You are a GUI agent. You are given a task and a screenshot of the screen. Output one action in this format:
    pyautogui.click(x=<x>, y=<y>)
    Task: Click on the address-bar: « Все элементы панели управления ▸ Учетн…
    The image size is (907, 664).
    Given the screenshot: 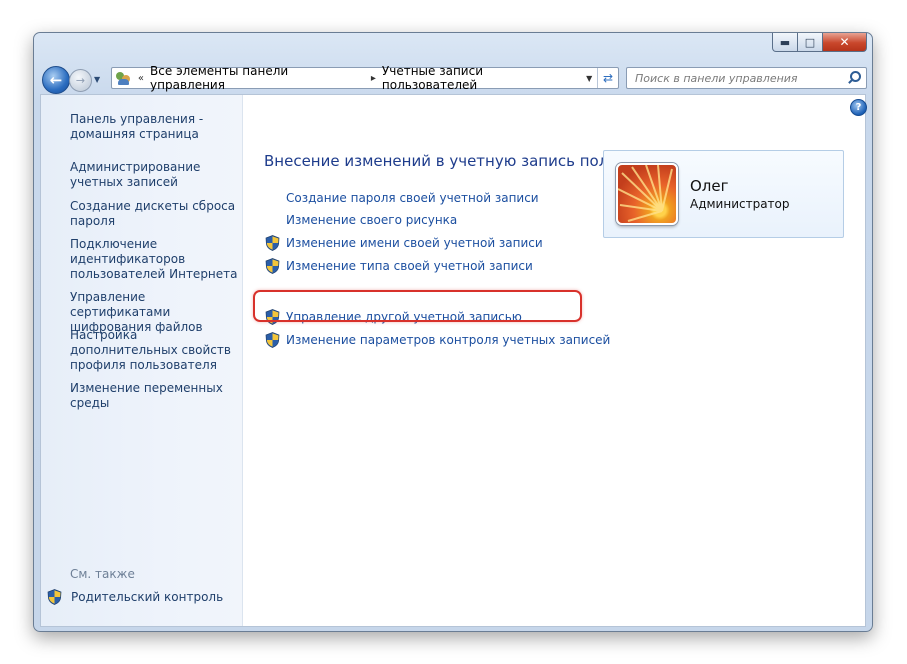 What is the action you would take?
    pyautogui.click(x=365, y=78)
    